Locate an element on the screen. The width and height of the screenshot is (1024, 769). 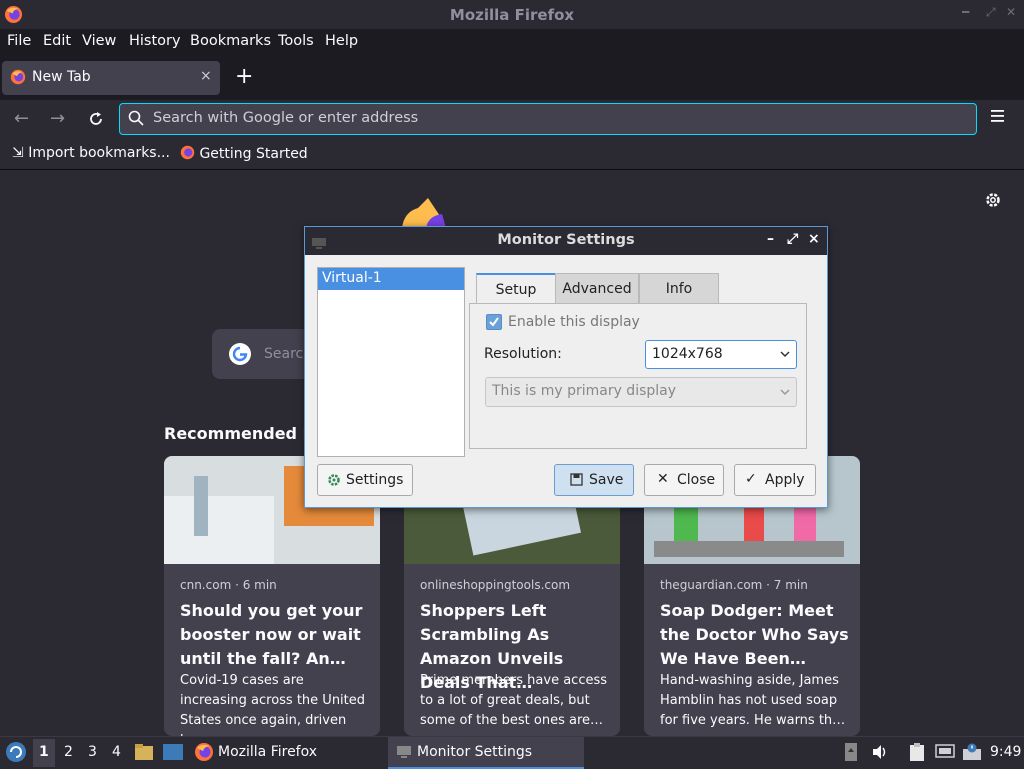
scroll-up-icon is located at coordinates (851, 752).